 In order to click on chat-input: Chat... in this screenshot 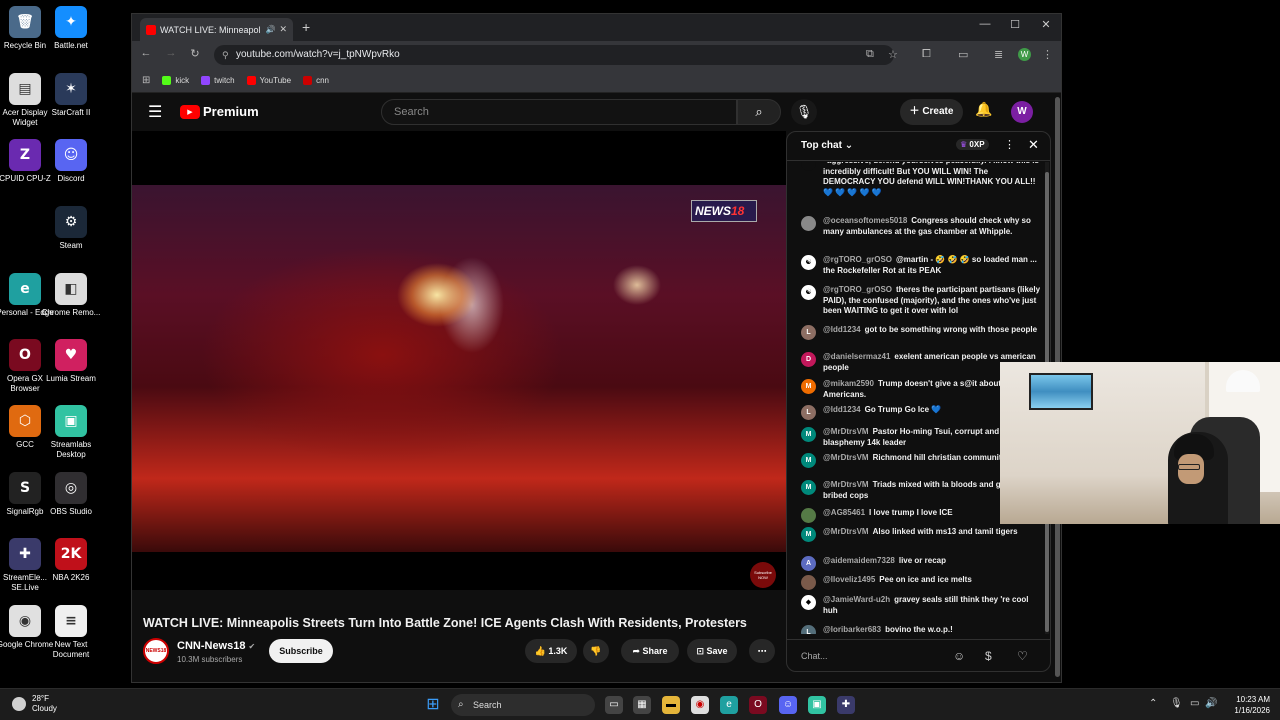, I will do `click(876, 656)`.